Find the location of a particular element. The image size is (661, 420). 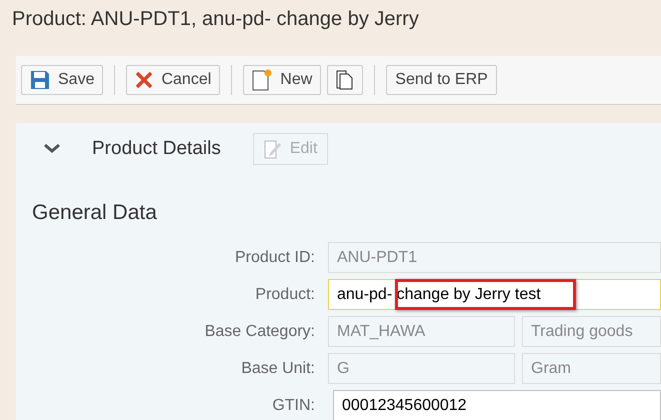

field-label: Base Category: is located at coordinates (260, 331).